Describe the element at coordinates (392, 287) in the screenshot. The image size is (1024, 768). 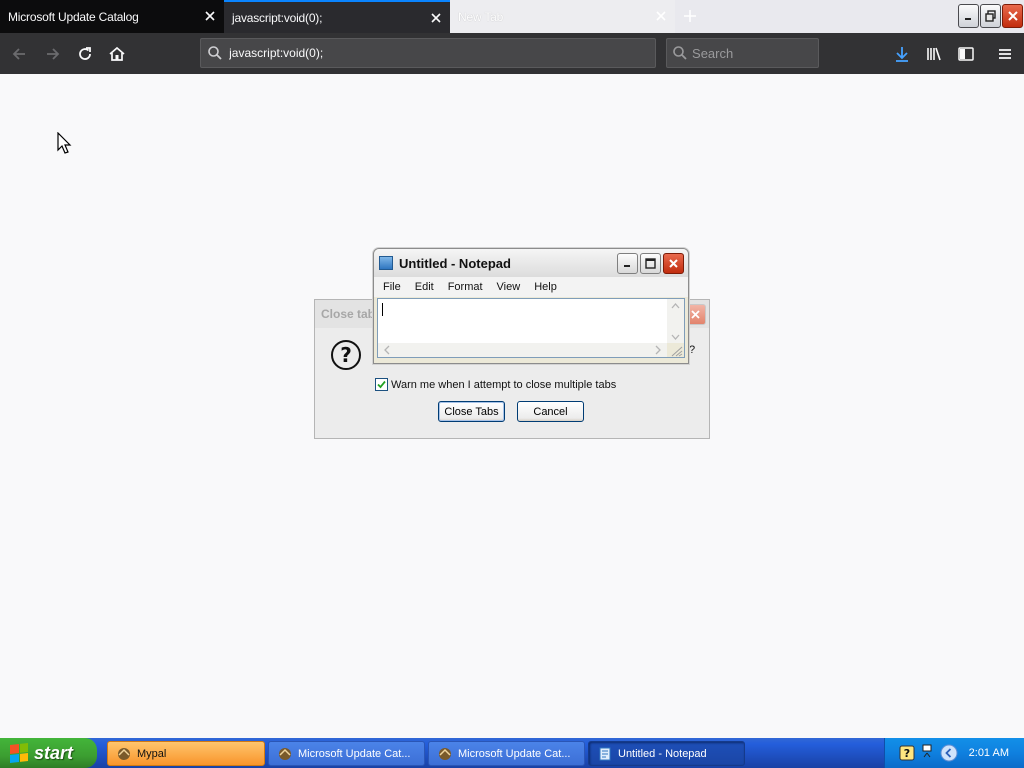
I see `menu-file: File` at that location.